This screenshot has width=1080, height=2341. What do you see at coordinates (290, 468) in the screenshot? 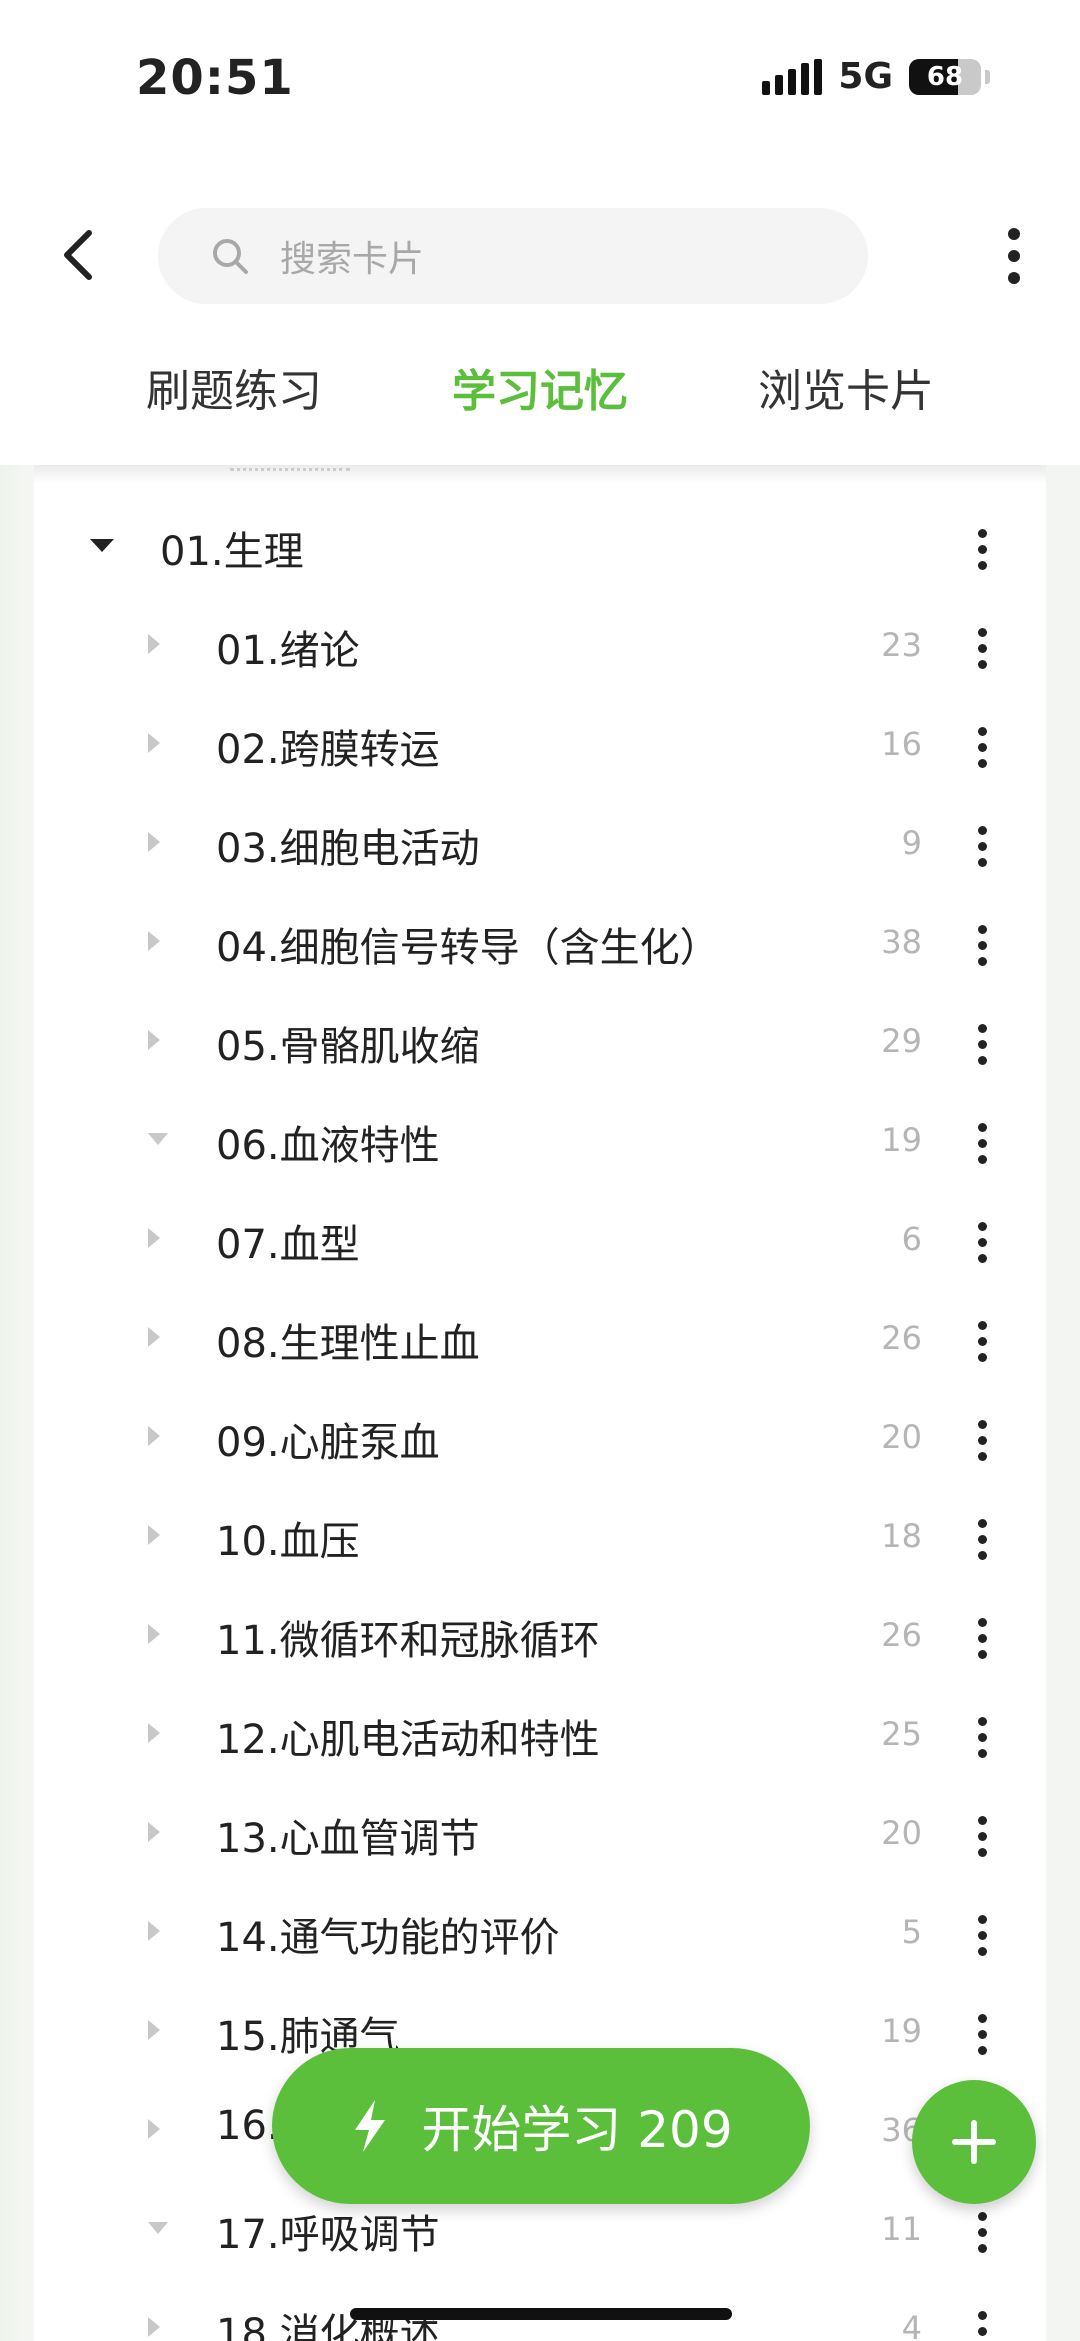
I see `scrolled-row-remnant` at bounding box center [290, 468].